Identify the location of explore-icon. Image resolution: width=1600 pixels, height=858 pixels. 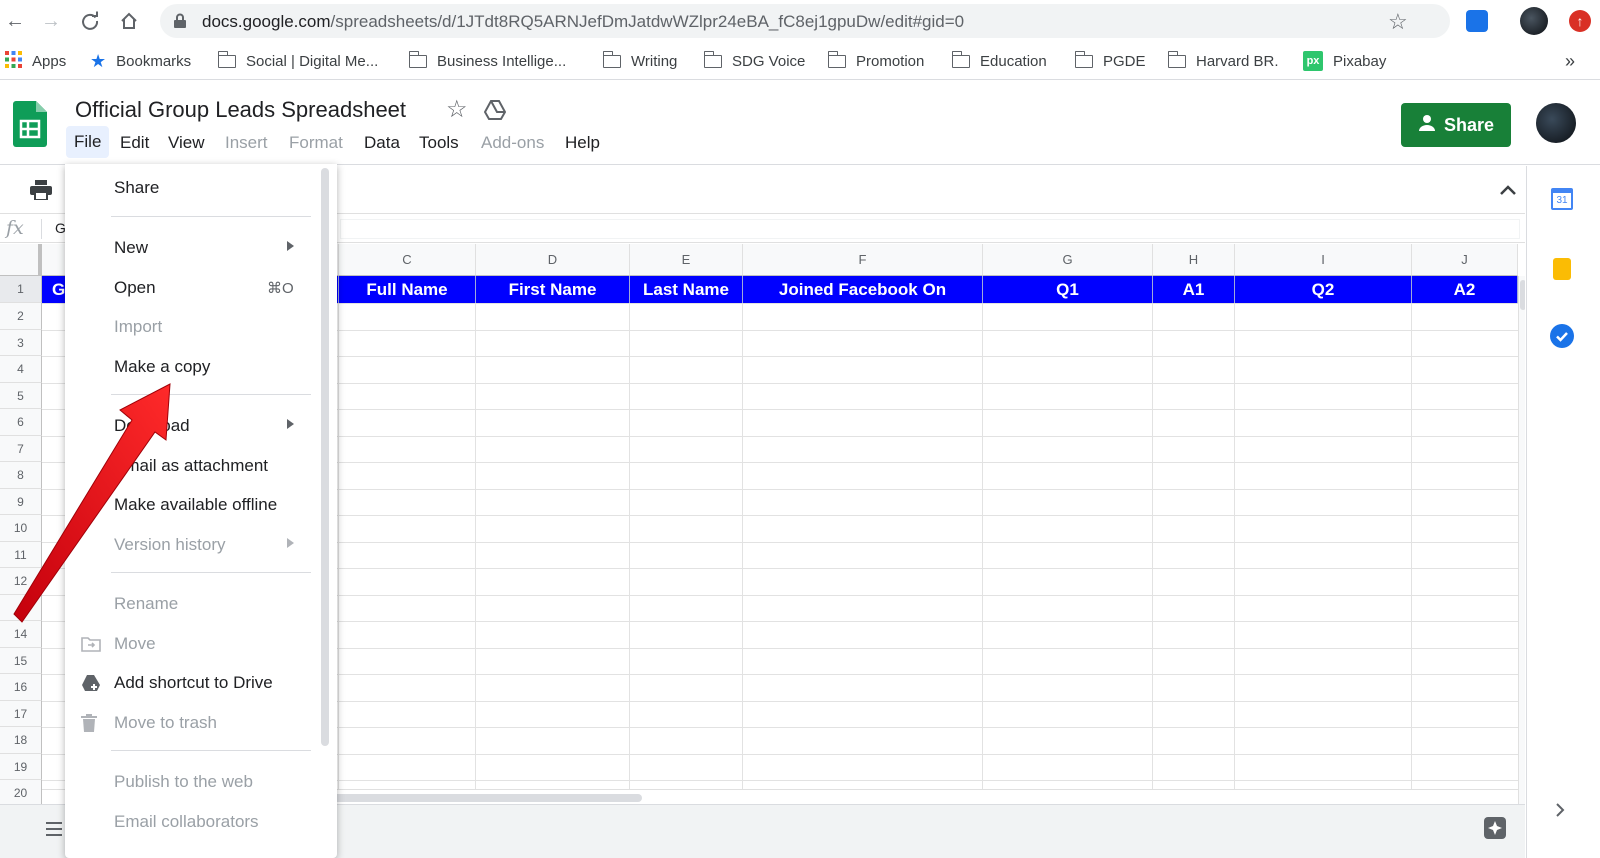
(1495, 828).